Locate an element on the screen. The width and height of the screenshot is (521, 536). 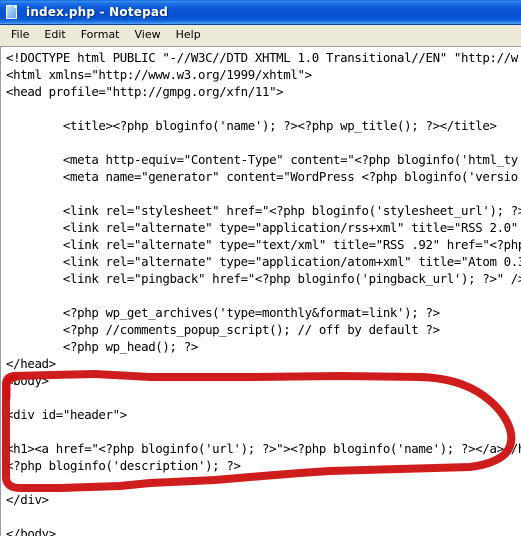
menu-item-format: Format is located at coordinates (101, 35).